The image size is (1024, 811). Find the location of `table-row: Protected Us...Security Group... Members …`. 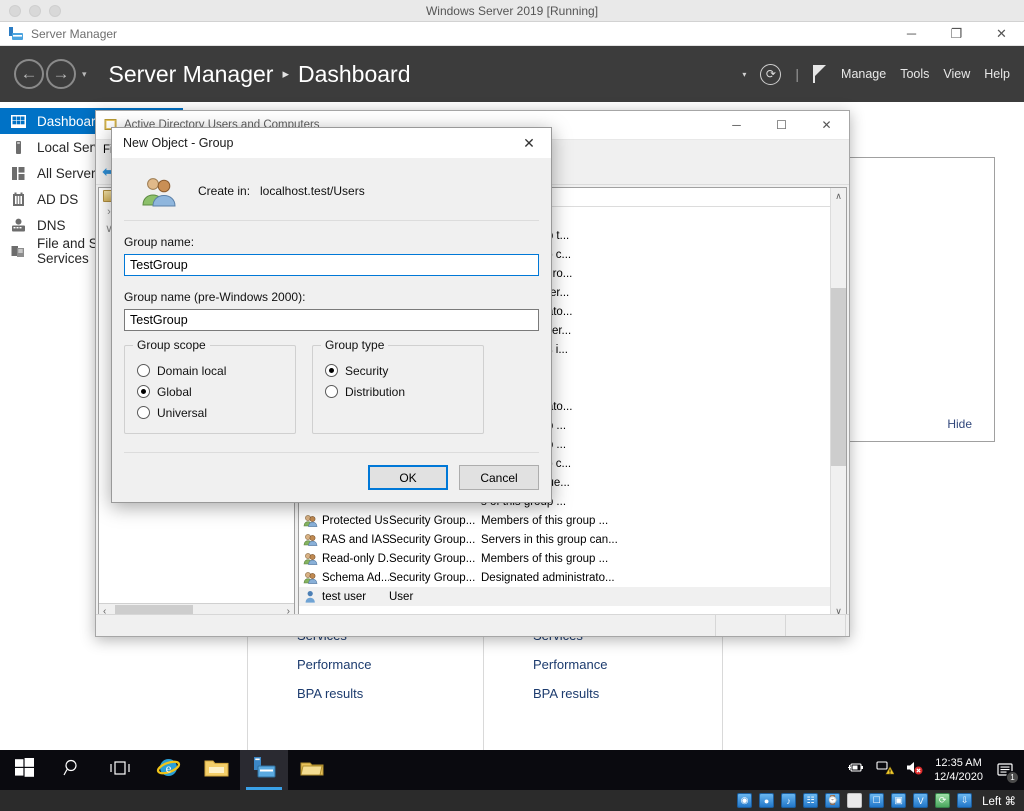

table-row: Protected Us...Security Group... Members … is located at coordinates (572, 520).